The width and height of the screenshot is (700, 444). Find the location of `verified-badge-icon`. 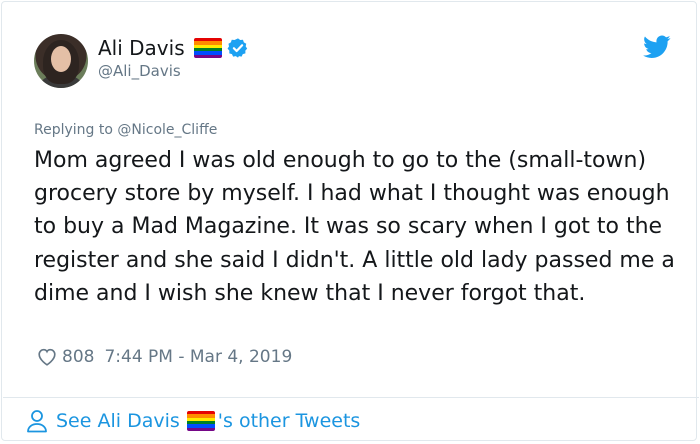

verified-badge-icon is located at coordinates (237, 48).